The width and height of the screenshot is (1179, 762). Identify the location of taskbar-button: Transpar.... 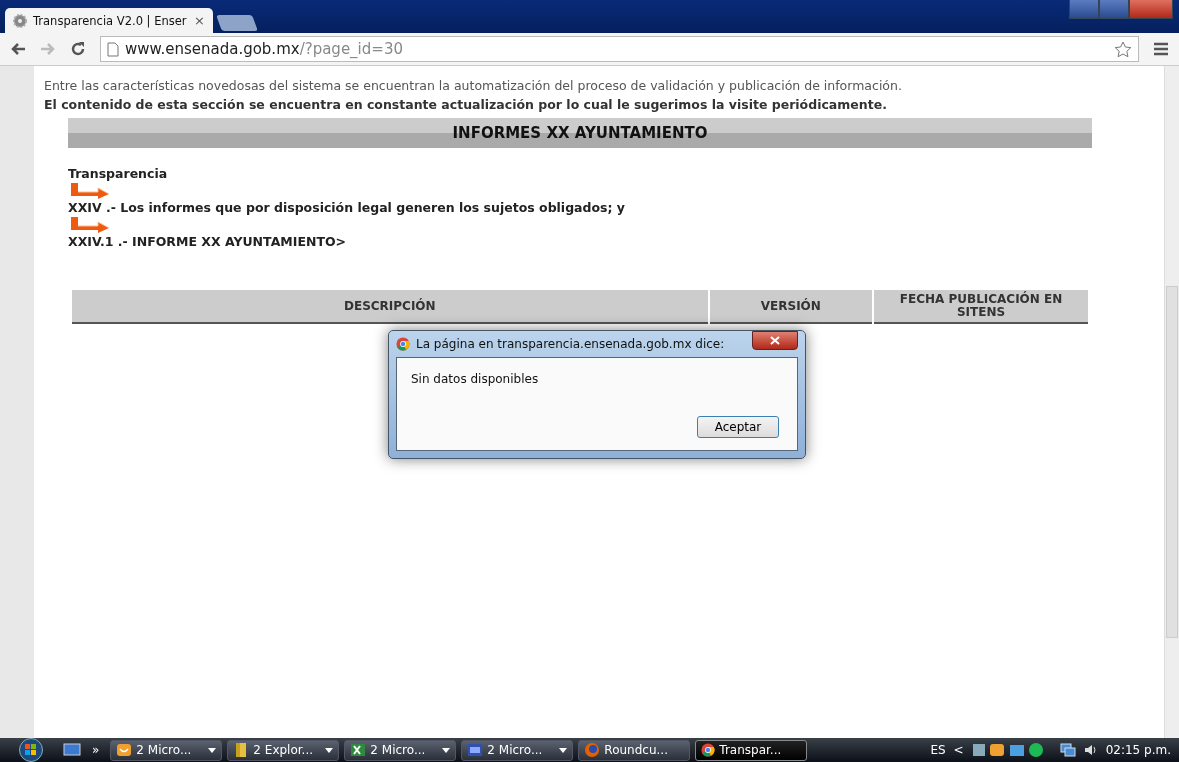
(751, 750).